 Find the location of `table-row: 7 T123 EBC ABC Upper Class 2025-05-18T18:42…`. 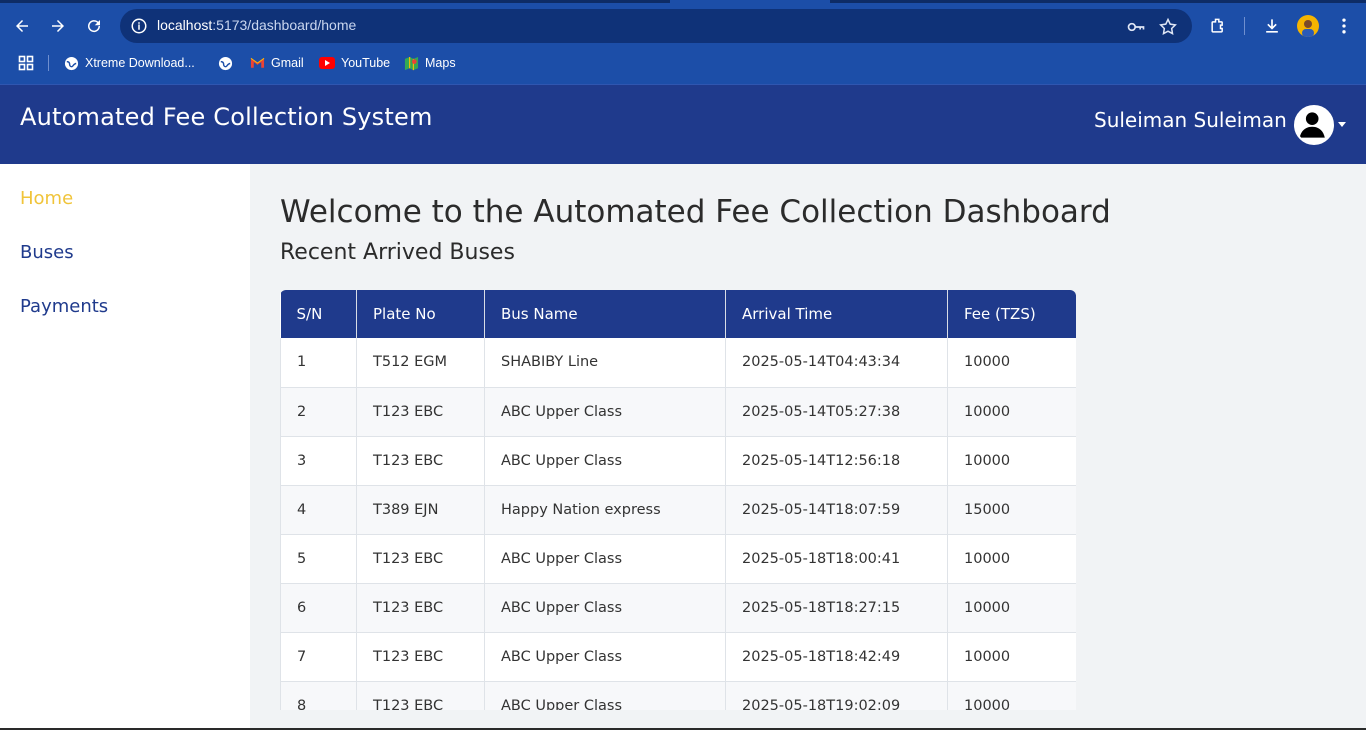

table-row: 7 T123 EBC ABC Upper Class 2025-05-18T18:42… is located at coordinates (678, 657).